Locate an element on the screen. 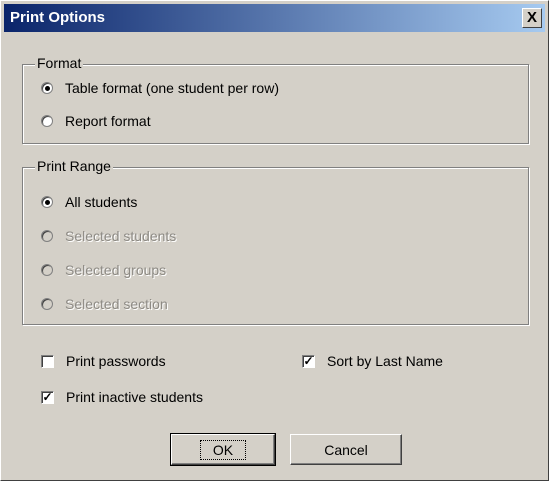 The image size is (549, 481). window-title: Print Options is located at coordinates (57, 17).